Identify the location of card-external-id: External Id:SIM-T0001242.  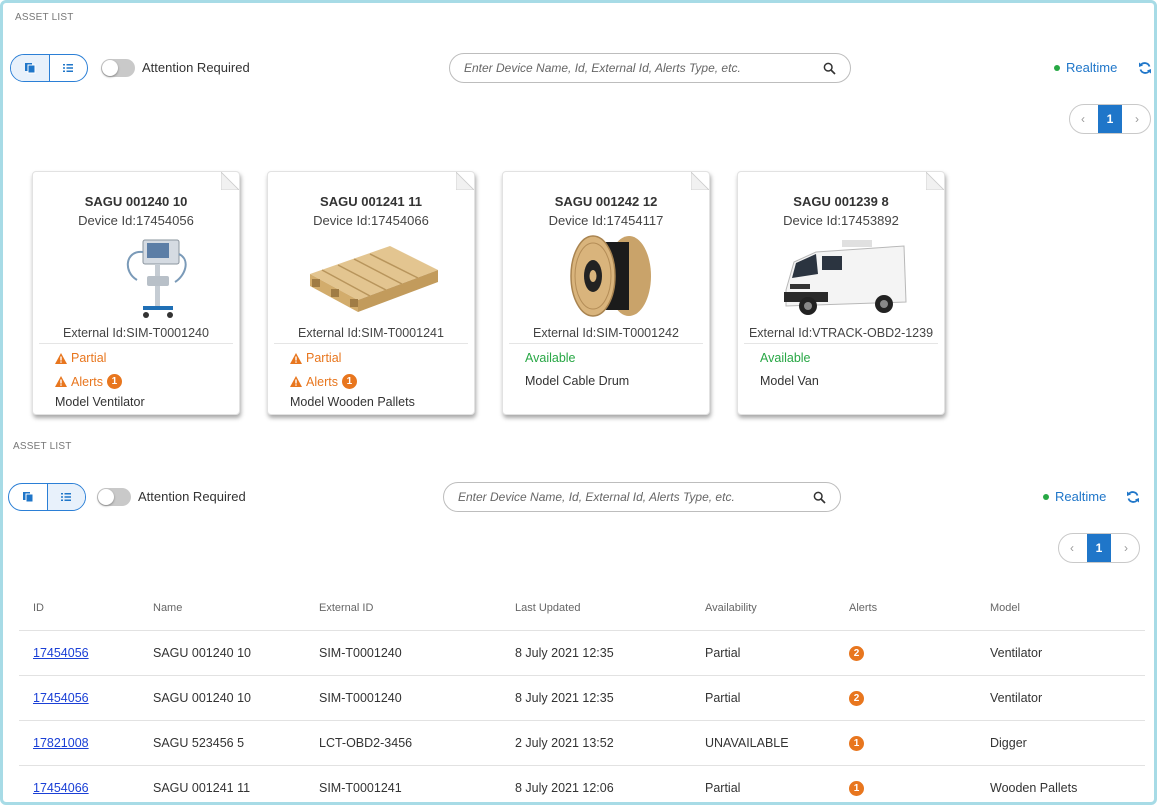
(606, 333).